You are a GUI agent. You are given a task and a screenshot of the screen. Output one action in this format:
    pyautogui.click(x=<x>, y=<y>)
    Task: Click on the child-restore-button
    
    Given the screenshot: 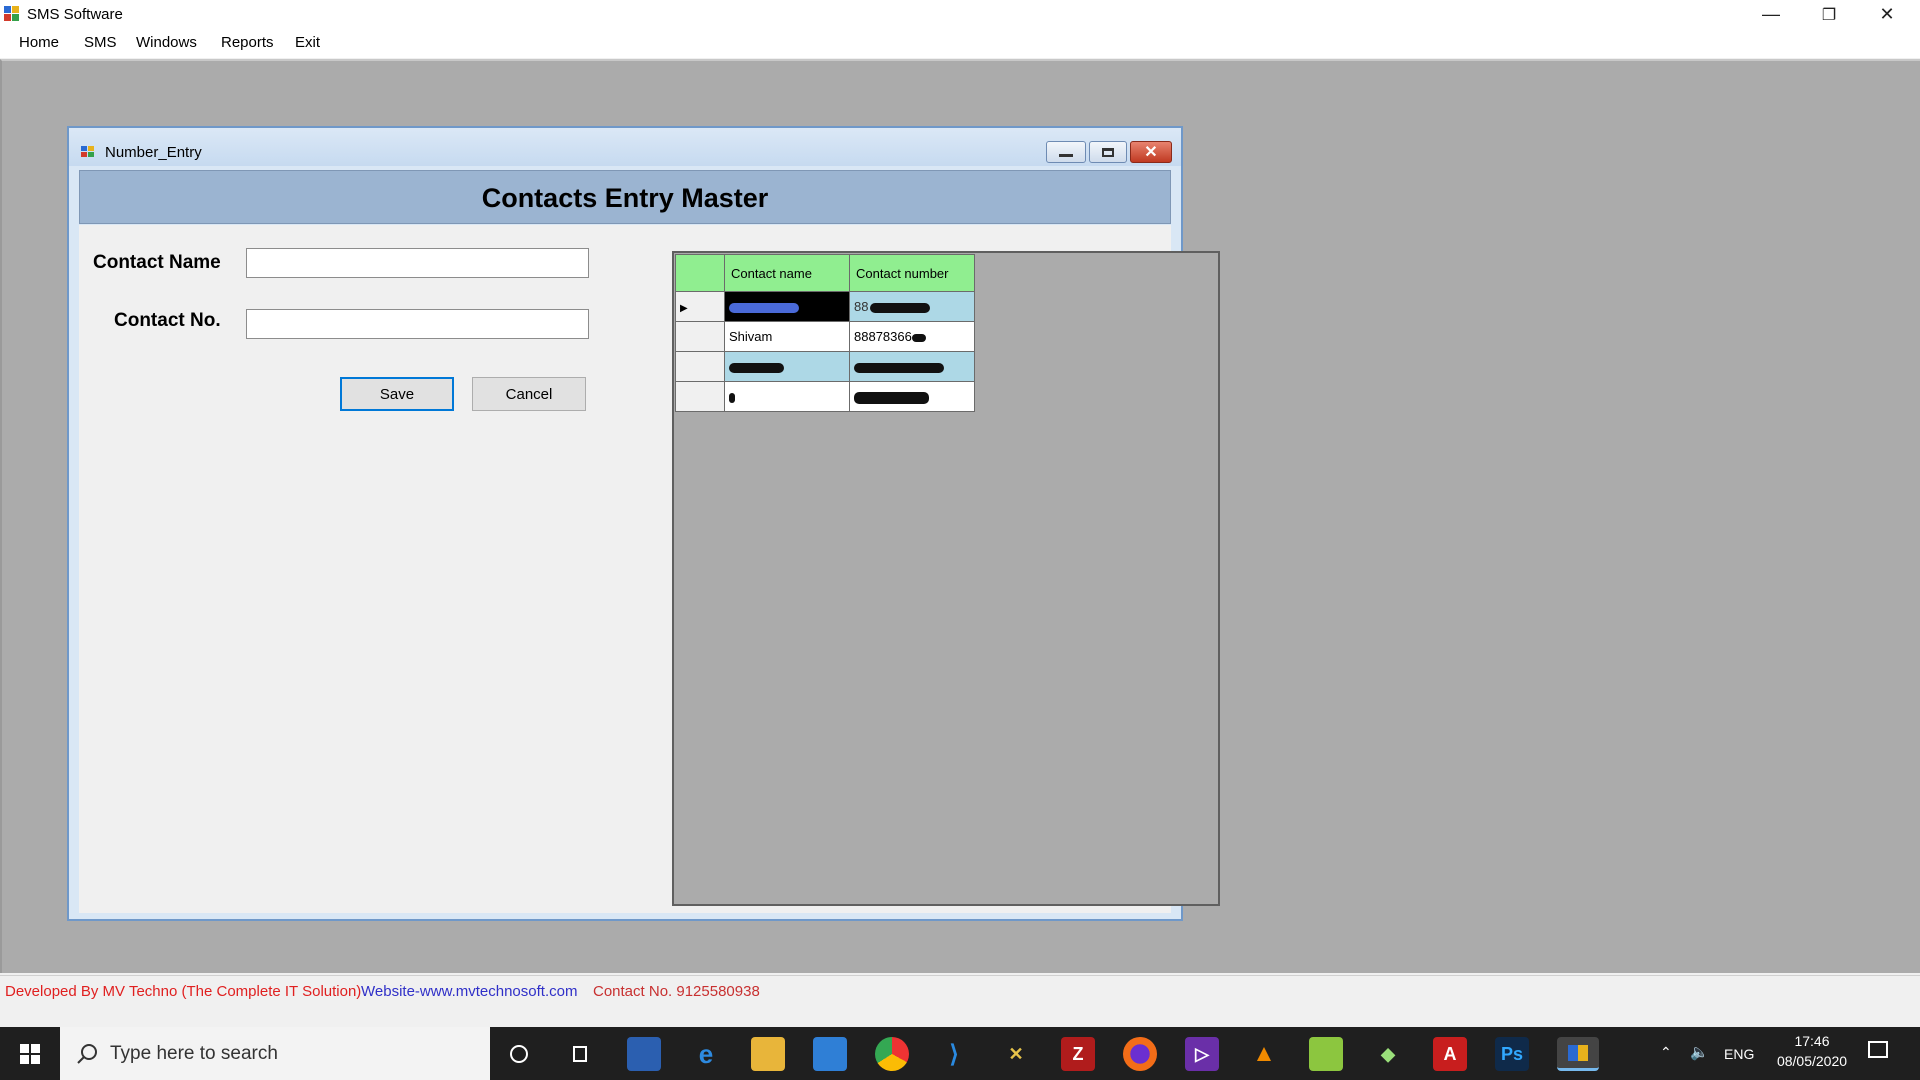 What is the action you would take?
    pyautogui.click(x=1108, y=152)
    